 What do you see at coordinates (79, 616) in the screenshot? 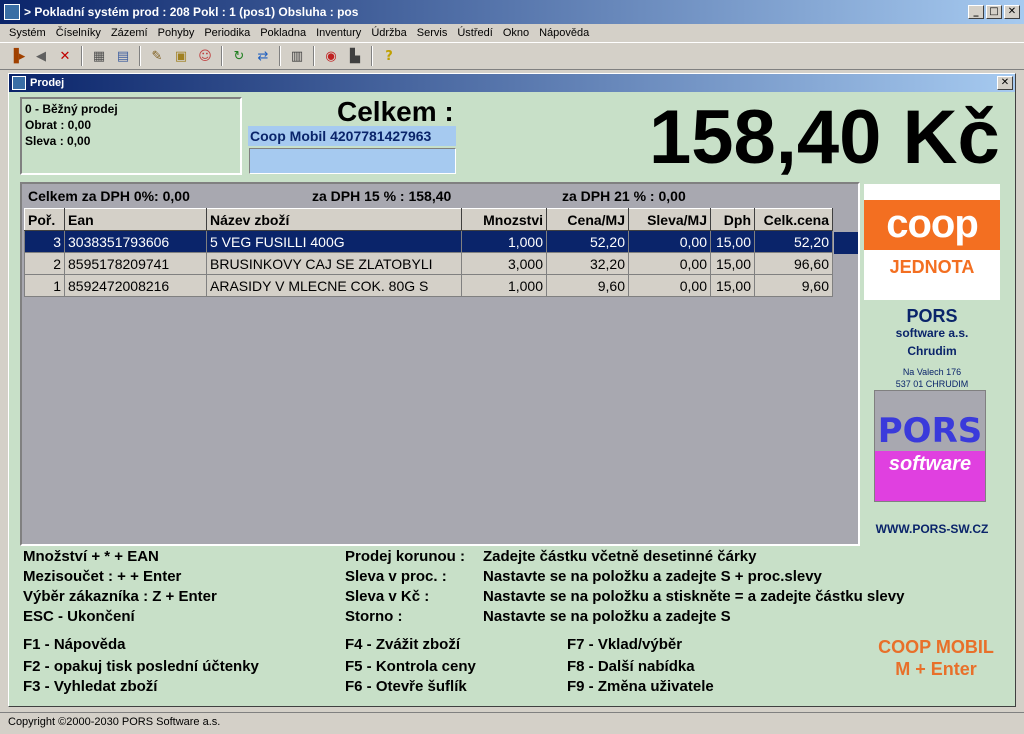
I see `help-escape: ESC - Ukončení` at bounding box center [79, 616].